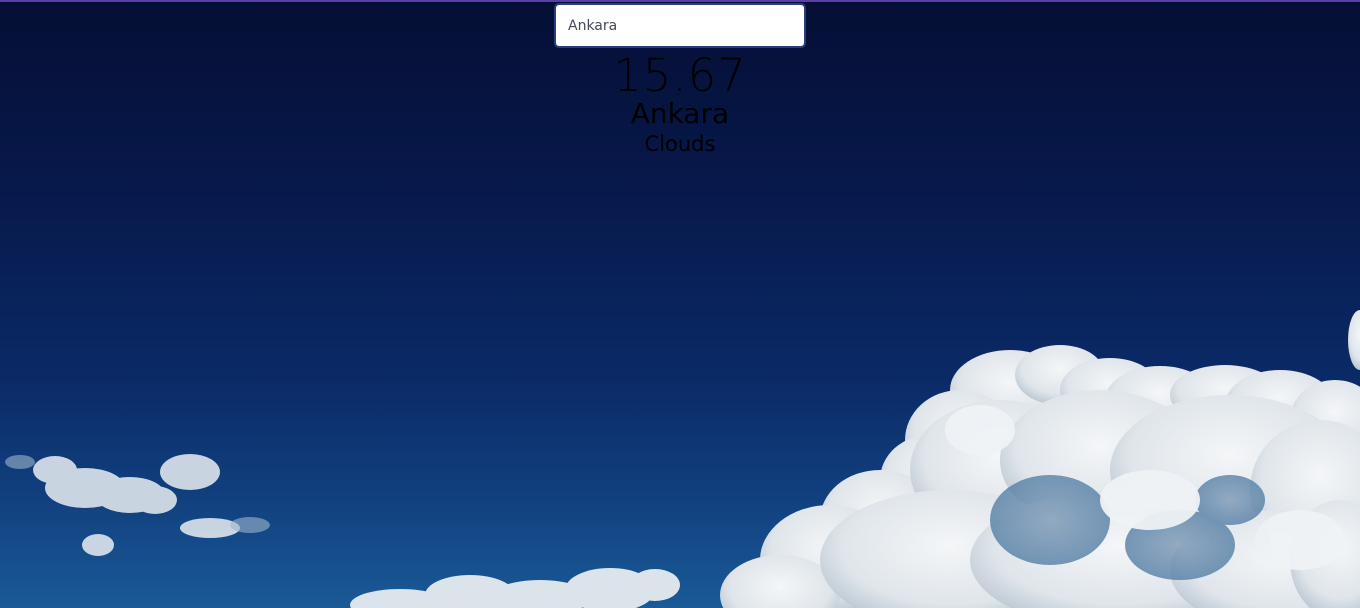 The image size is (1360, 608). What do you see at coordinates (680, 1) in the screenshot?
I see `top-border-line` at bounding box center [680, 1].